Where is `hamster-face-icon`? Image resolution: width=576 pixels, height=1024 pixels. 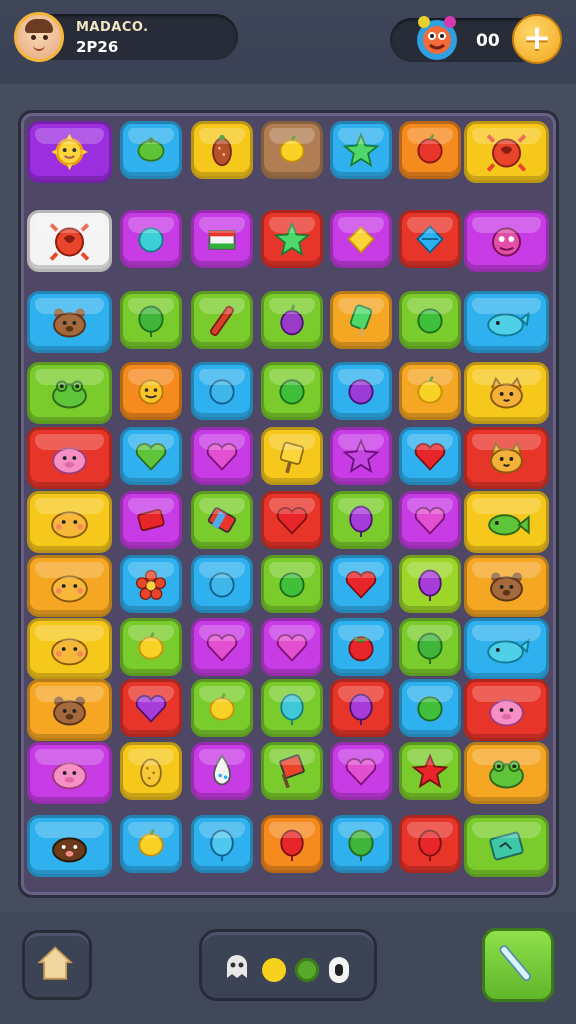 hamster-face-icon is located at coordinates (69, 652).